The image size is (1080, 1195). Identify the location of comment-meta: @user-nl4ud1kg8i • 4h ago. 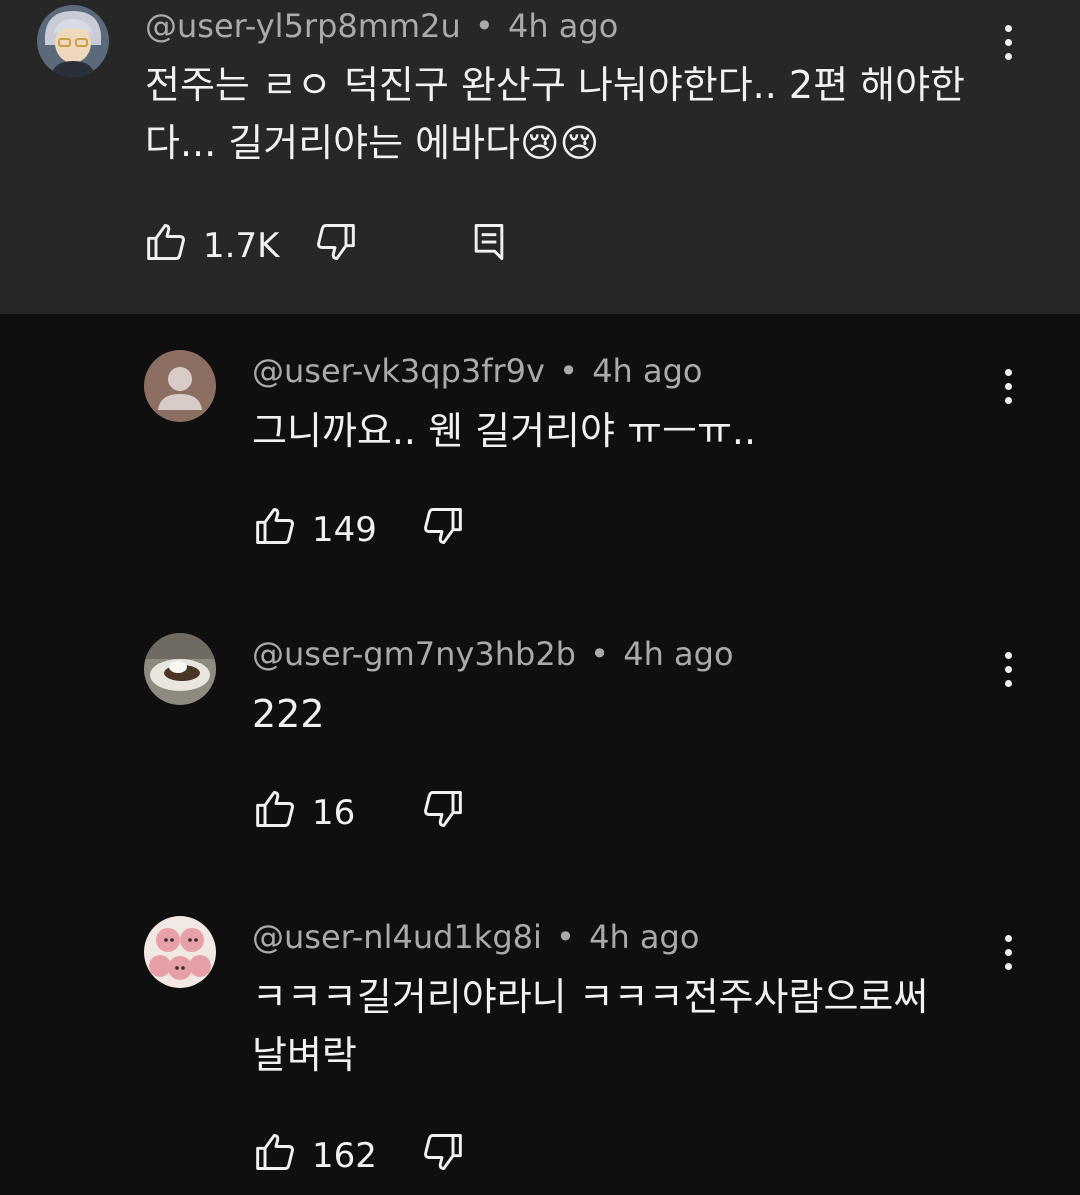
(475, 937).